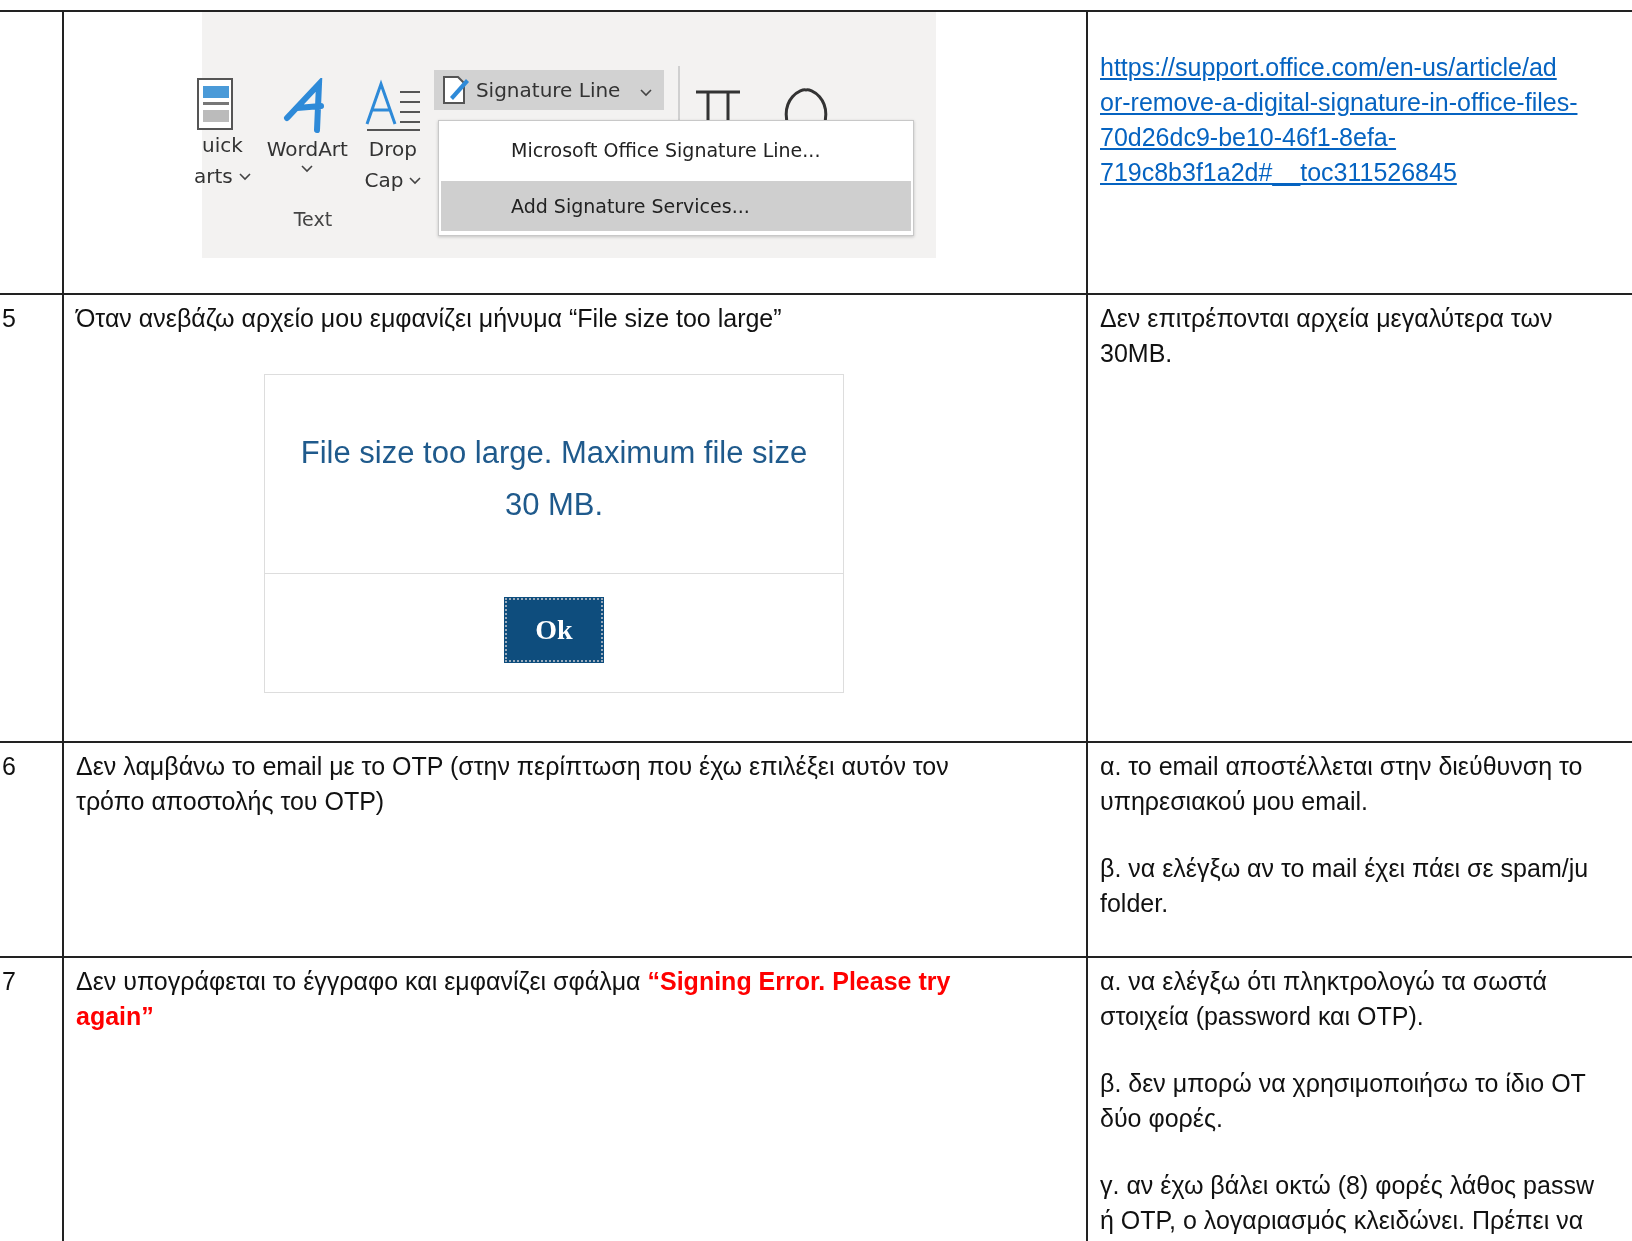 The height and width of the screenshot is (1241, 1632). Describe the element at coordinates (1324, 999) in the screenshot. I see `answer-text: α. να ελέγξω ότι πληκτρολογώ τα σωστά στοιχεία (password και OTP).` at that location.